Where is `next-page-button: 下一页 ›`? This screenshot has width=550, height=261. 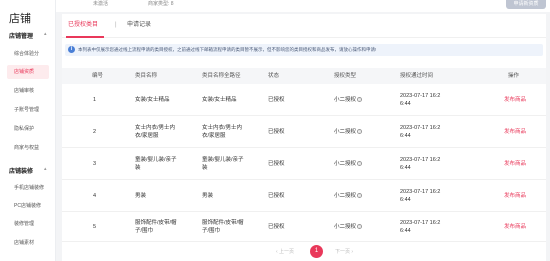
next-page-button: 下一页 › is located at coordinates (344, 252).